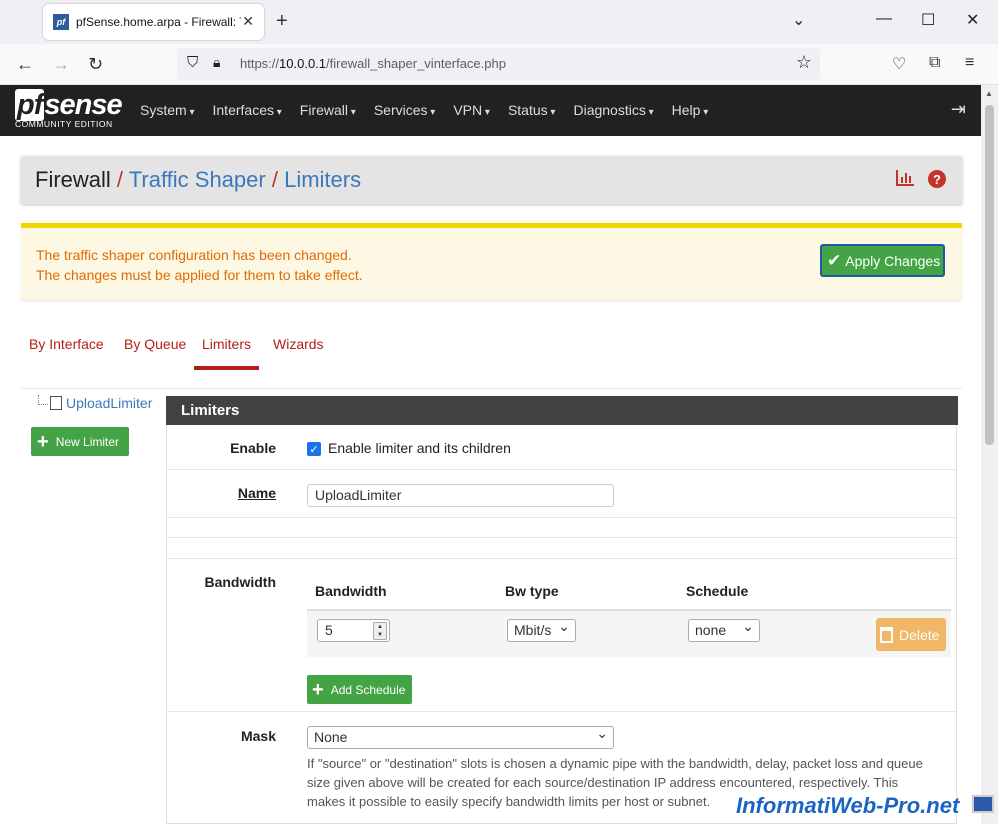 This screenshot has height=824, width=998. I want to click on minimize-icon: —, so click(884, 19).